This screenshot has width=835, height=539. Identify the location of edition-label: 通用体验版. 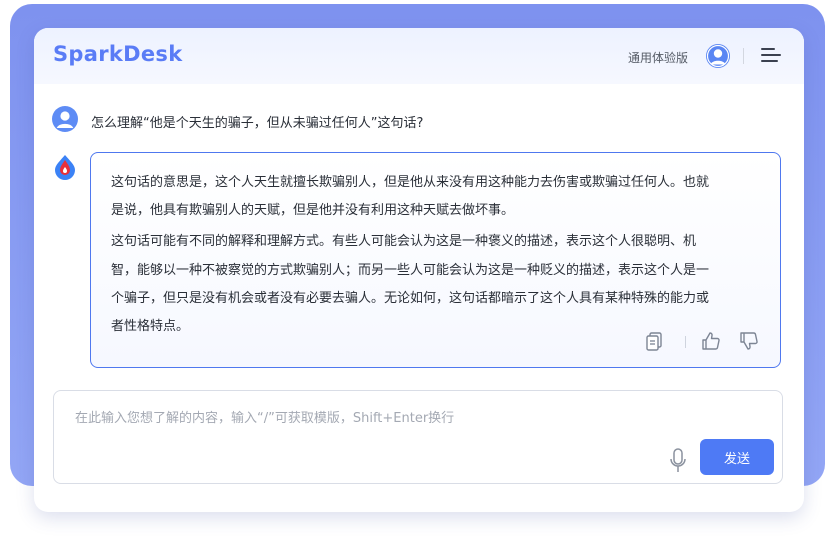
(658, 57).